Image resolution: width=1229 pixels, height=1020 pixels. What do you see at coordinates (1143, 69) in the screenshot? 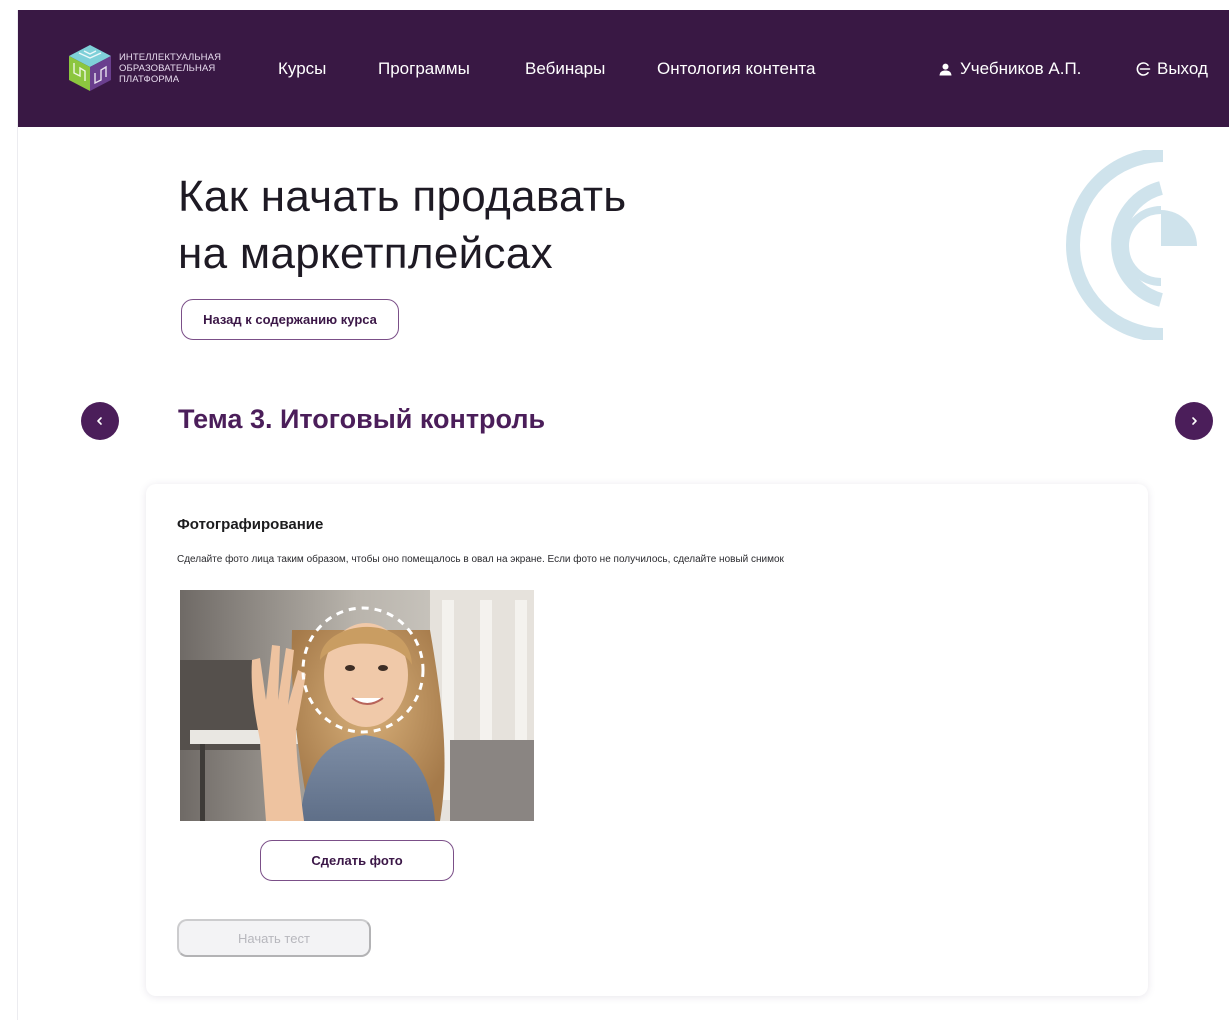
I see `logout-icon` at bounding box center [1143, 69].